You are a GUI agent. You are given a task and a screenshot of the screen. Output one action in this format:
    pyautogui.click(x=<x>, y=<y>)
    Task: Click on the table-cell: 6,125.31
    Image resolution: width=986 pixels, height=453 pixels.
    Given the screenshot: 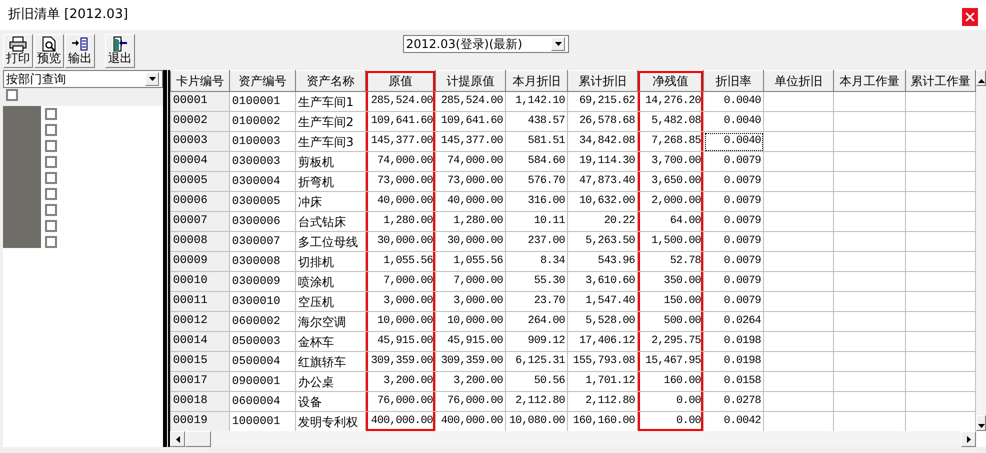 What is the action you would take?
    pyautogui.click(x=537, y=362)
    